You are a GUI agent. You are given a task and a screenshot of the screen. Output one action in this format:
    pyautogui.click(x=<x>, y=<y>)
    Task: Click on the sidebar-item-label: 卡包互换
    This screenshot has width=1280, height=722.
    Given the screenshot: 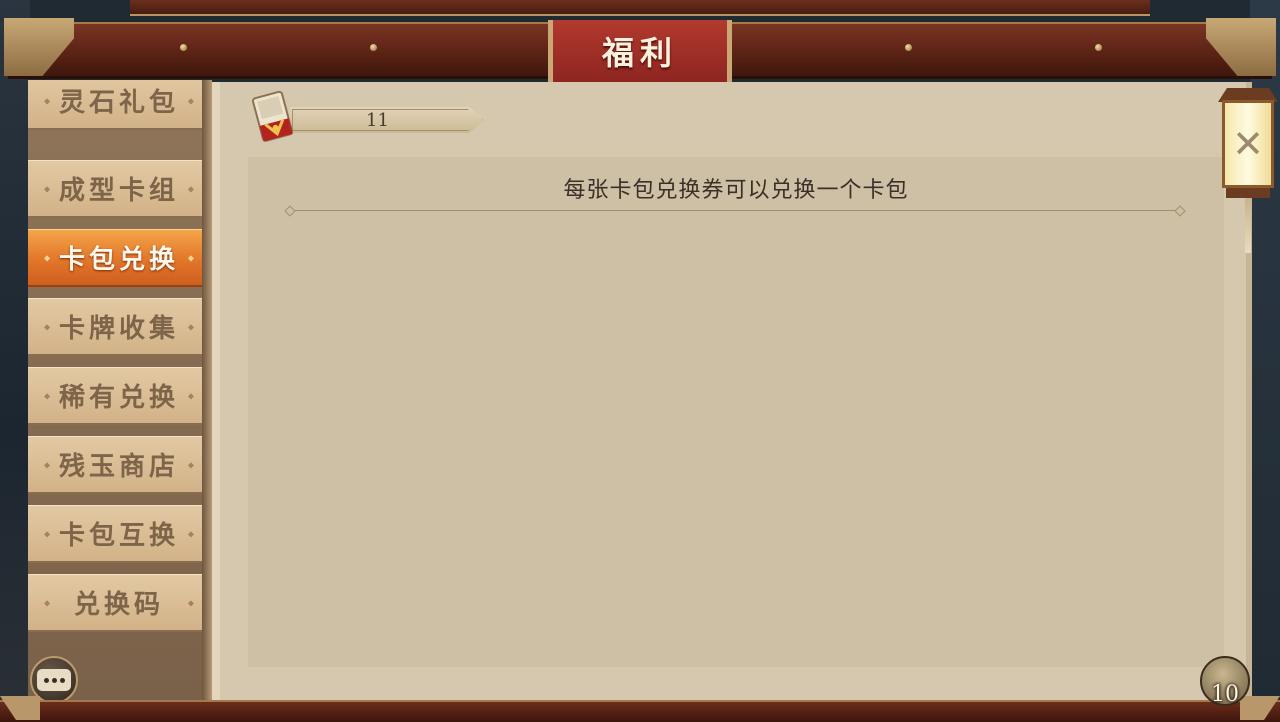 What is the action you would take?
    pyautogui.click(x=118, y=536)
    